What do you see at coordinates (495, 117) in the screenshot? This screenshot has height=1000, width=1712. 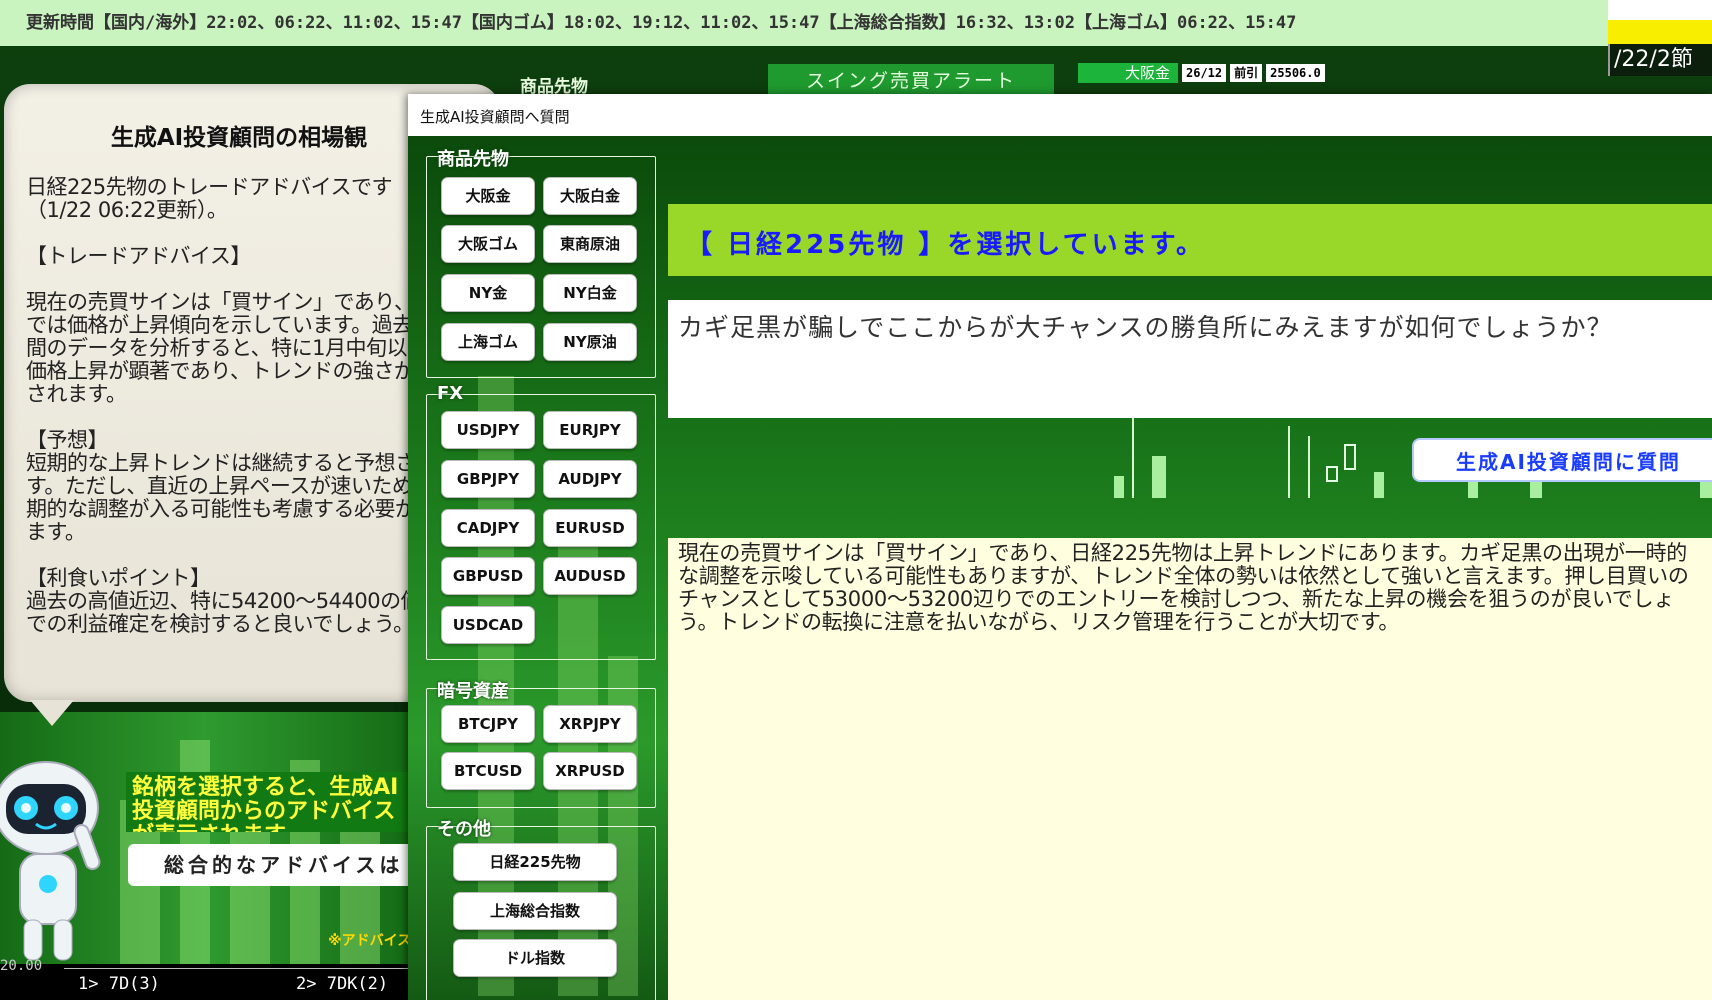 I see `dialog-title: 生成AI投資顧問へ質問` at bounding box center [495, 117].